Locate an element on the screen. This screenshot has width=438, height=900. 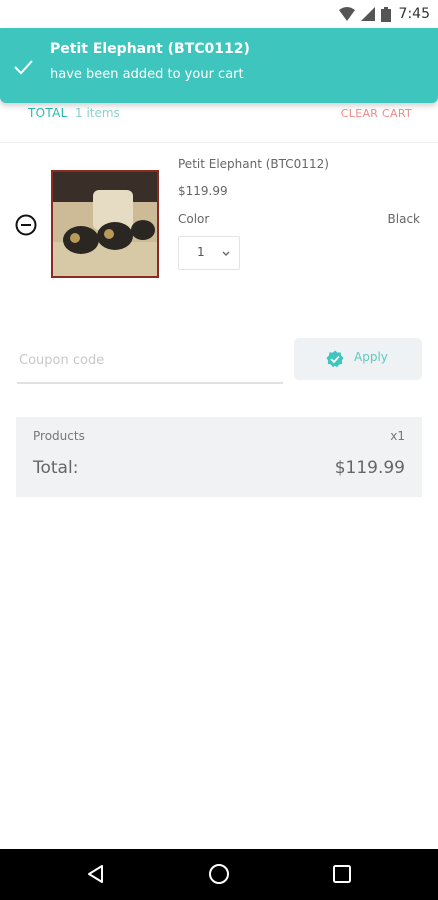
color-label: Color is located at coordinates (194, 219).